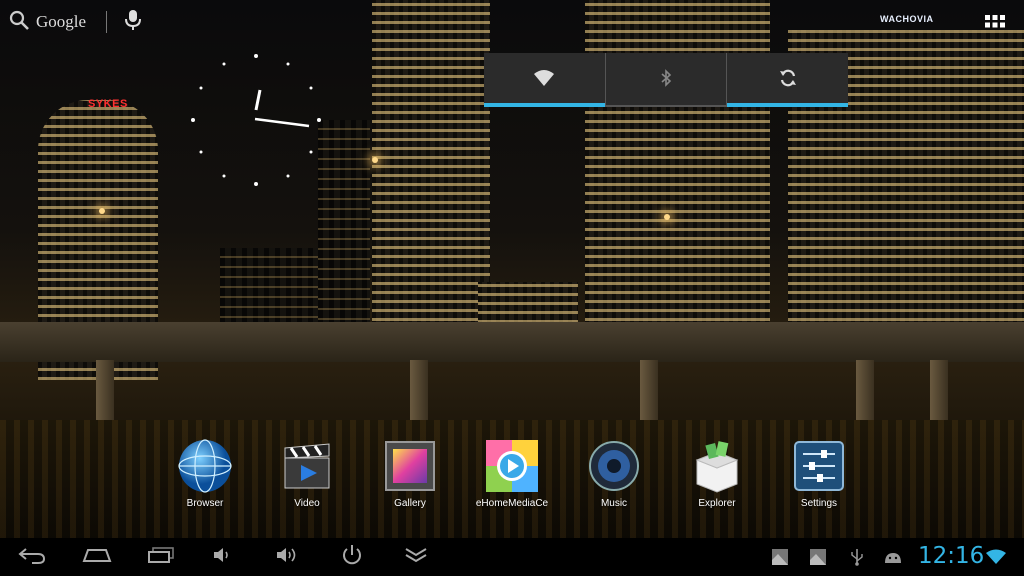 Image resolution: width=1024 pixels, height=576 pixels. Describe the element at coordinates (544, 105) in the screenshot. I see `wifi-toggle-indicator` at that location.